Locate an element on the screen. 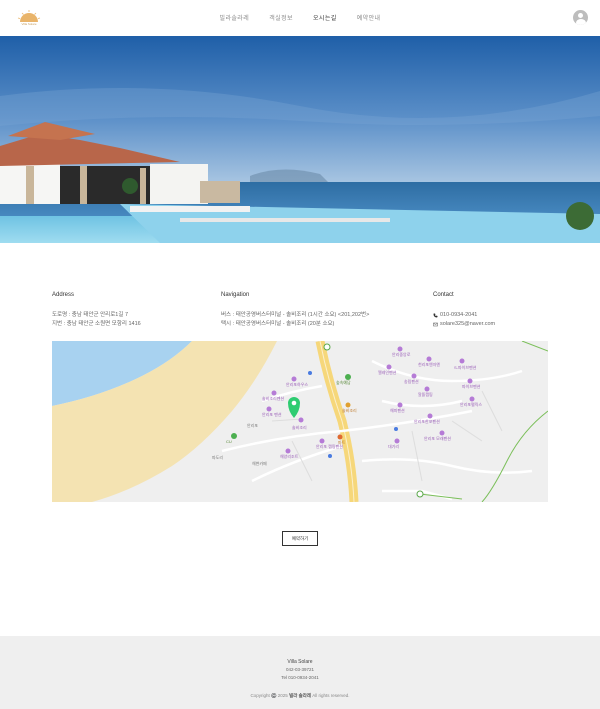 This screenshot has height=709, width=600. map-label-27: 해양리조트 is located at coordinates (289, 456).